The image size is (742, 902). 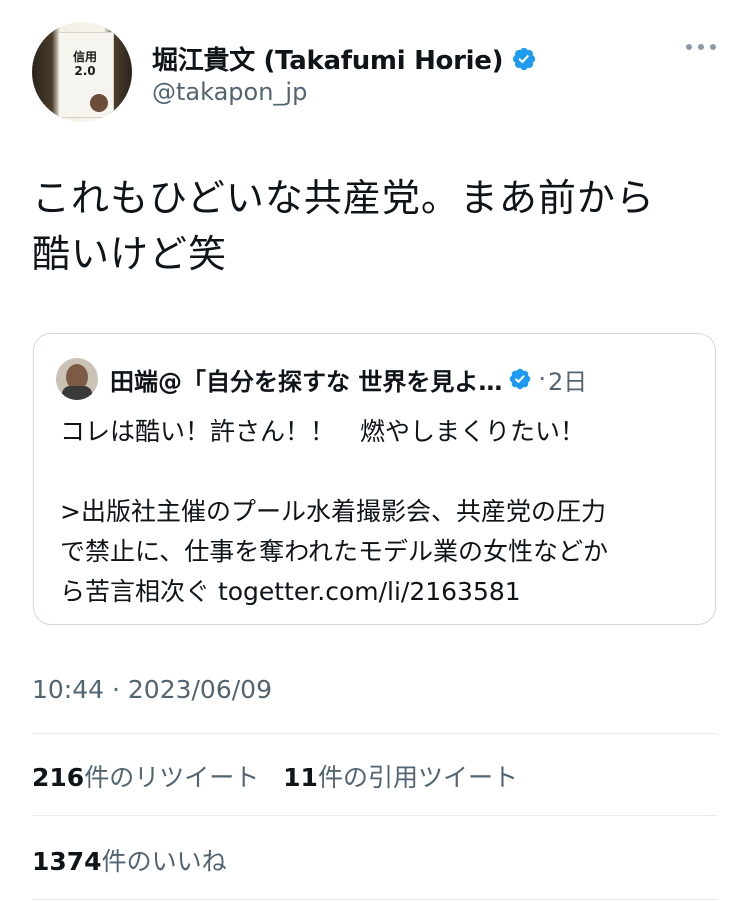 I want to click on tweet-timestamp: 10:44 · 2023/06/09, so click(x=152, y=689).